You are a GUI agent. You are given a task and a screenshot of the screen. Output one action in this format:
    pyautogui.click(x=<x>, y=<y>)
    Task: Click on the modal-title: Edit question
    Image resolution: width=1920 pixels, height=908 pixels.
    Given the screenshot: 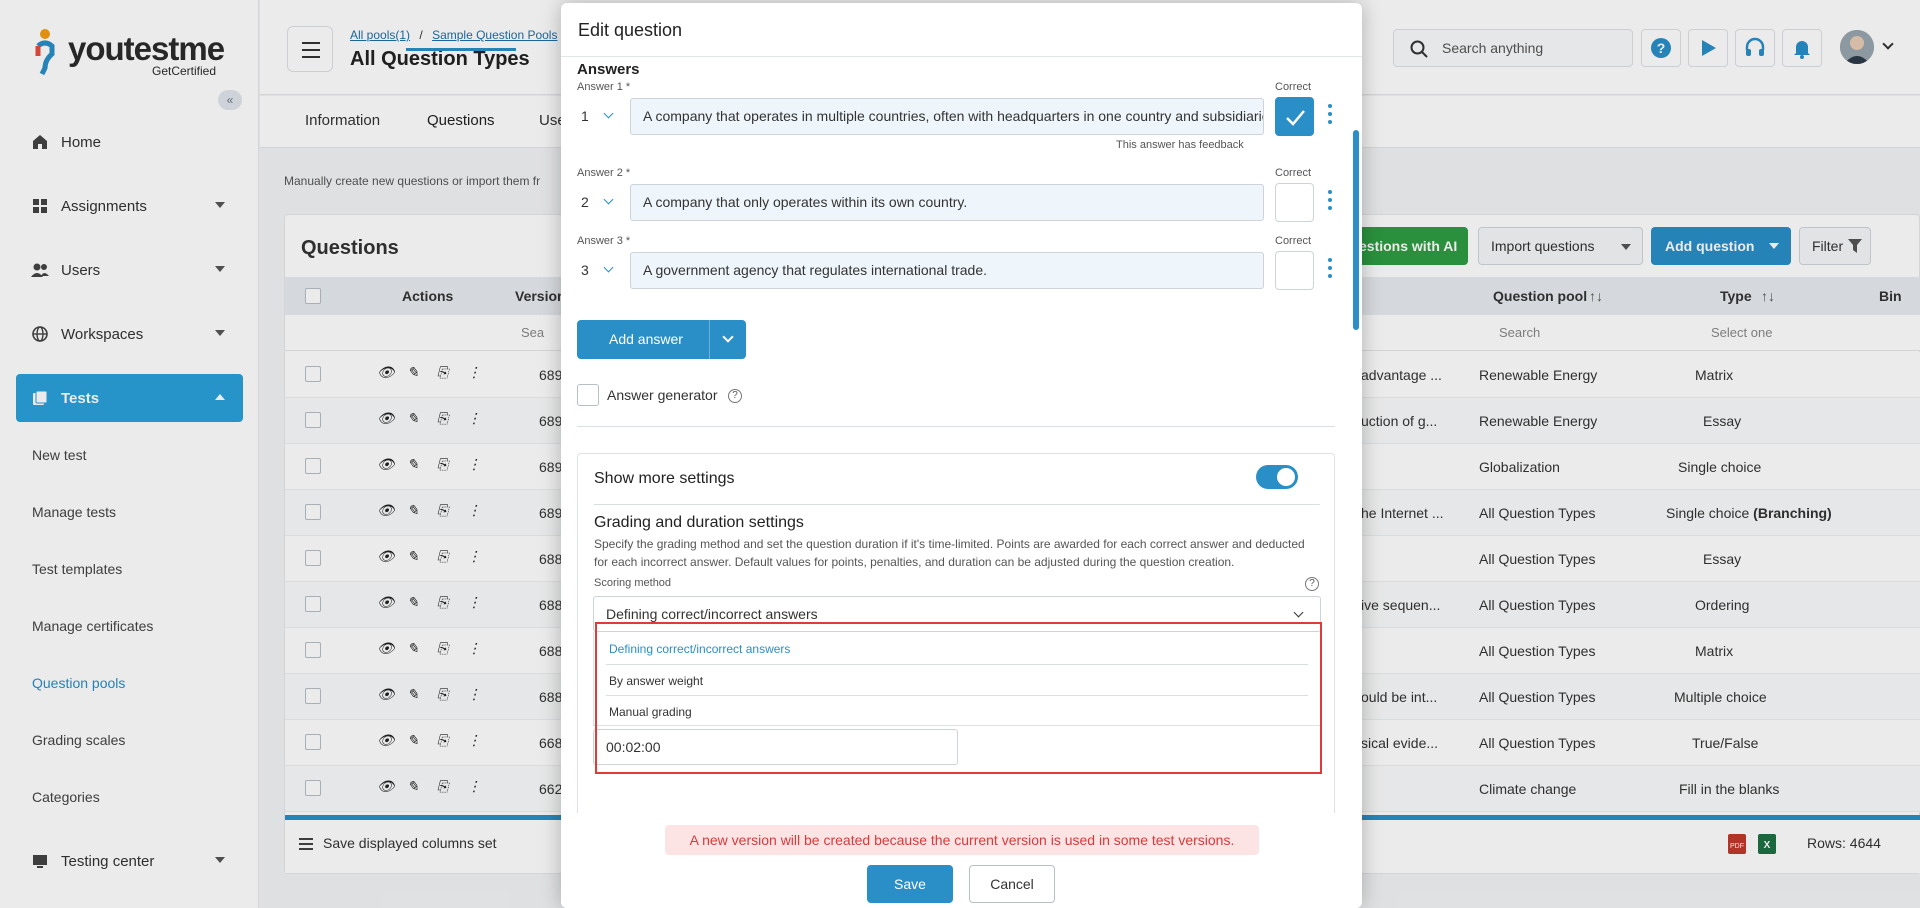 What is the action you would take?
    pyautogui.click(x=630, y=30)
    